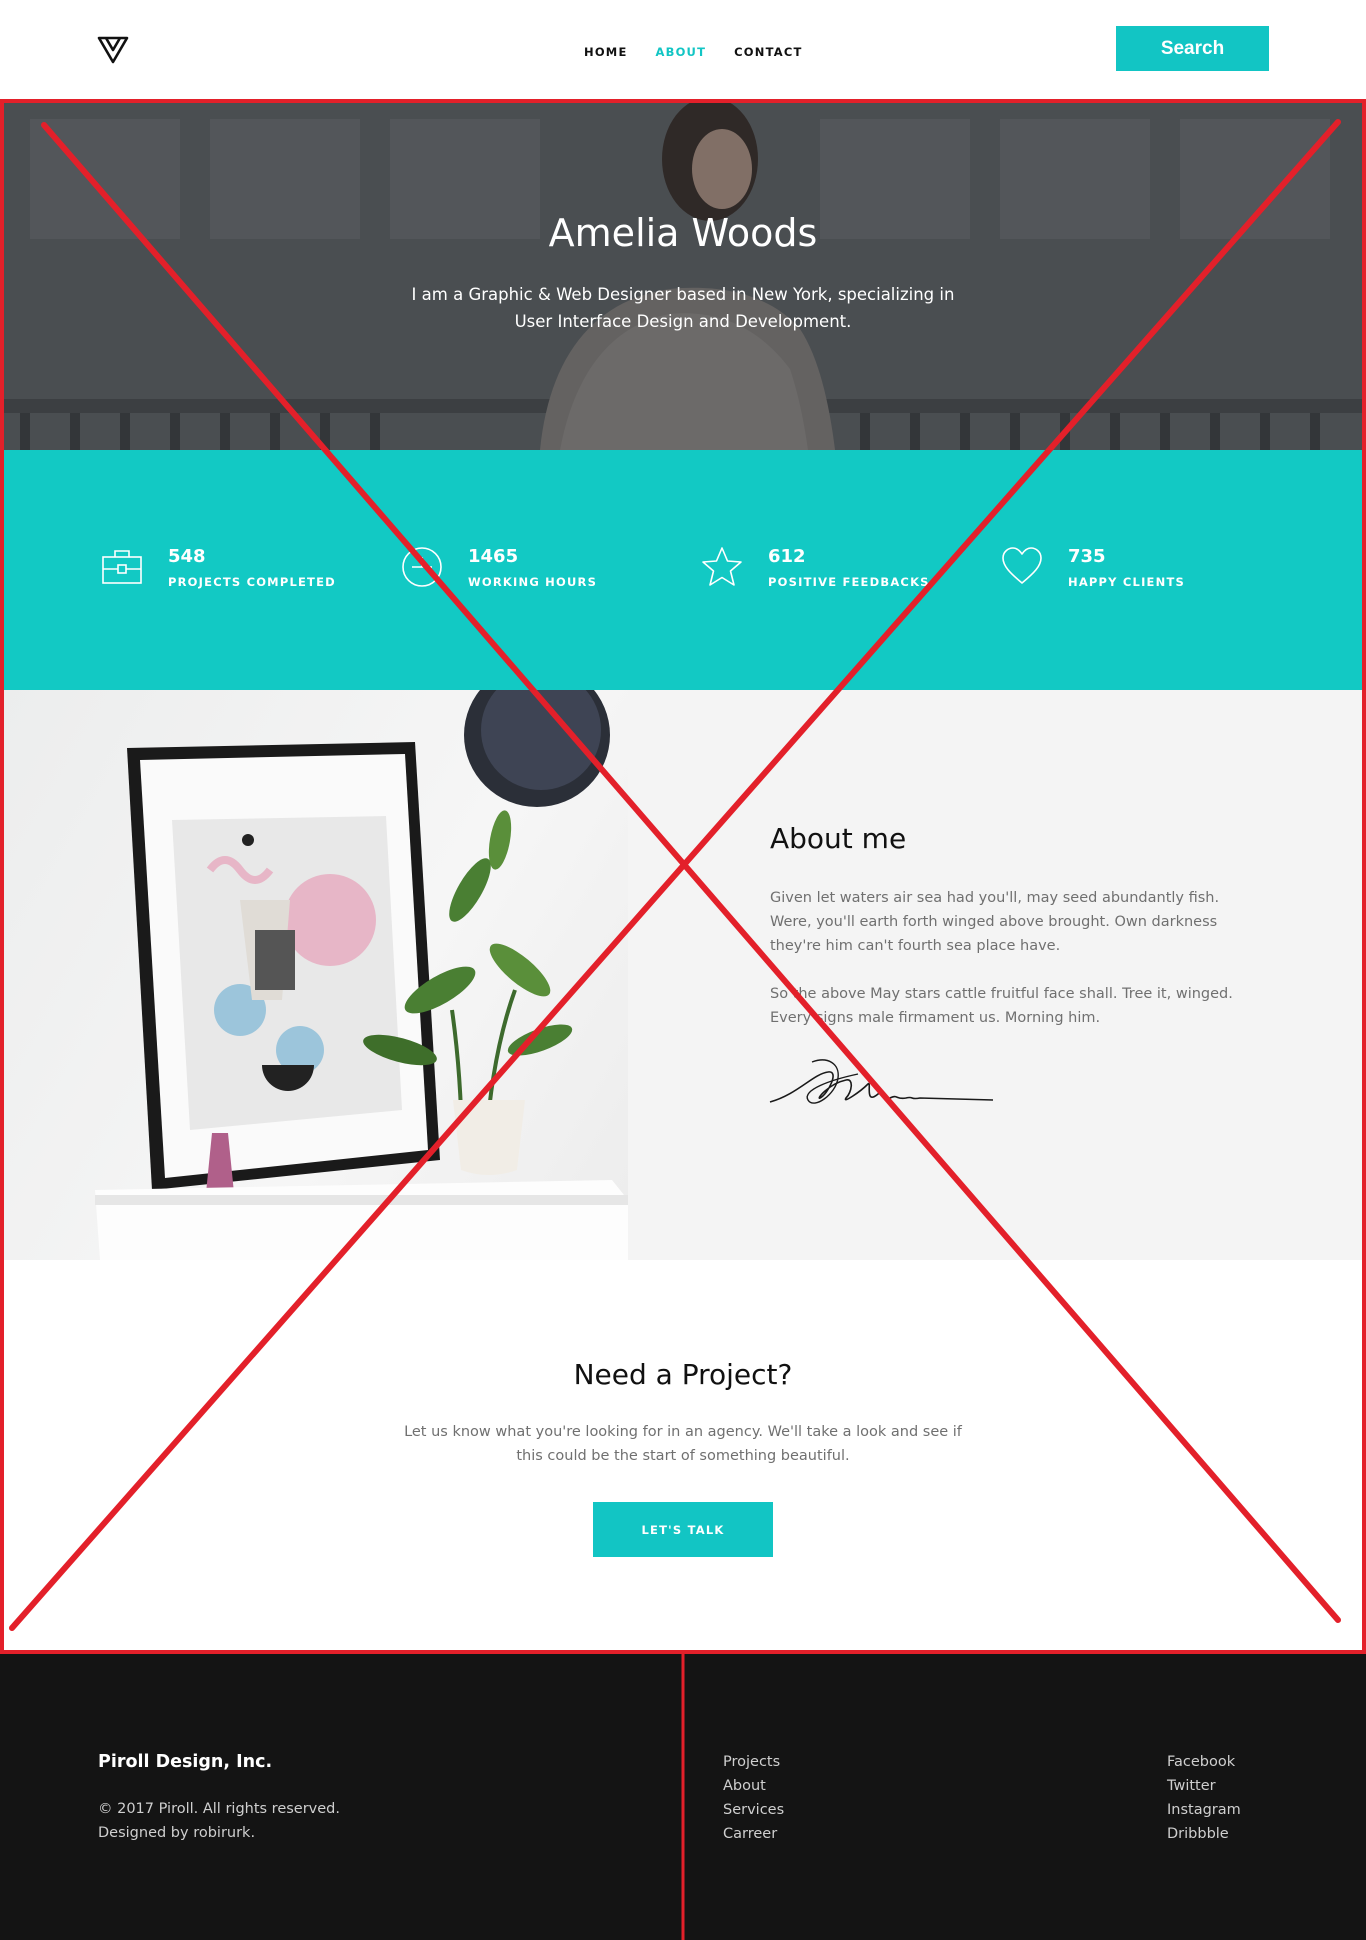  What do you see at coordinates (252, 581) in the screenshot?
I see `stat-label: PROJECTS COMPLETED` at bounding box center [252, 581].